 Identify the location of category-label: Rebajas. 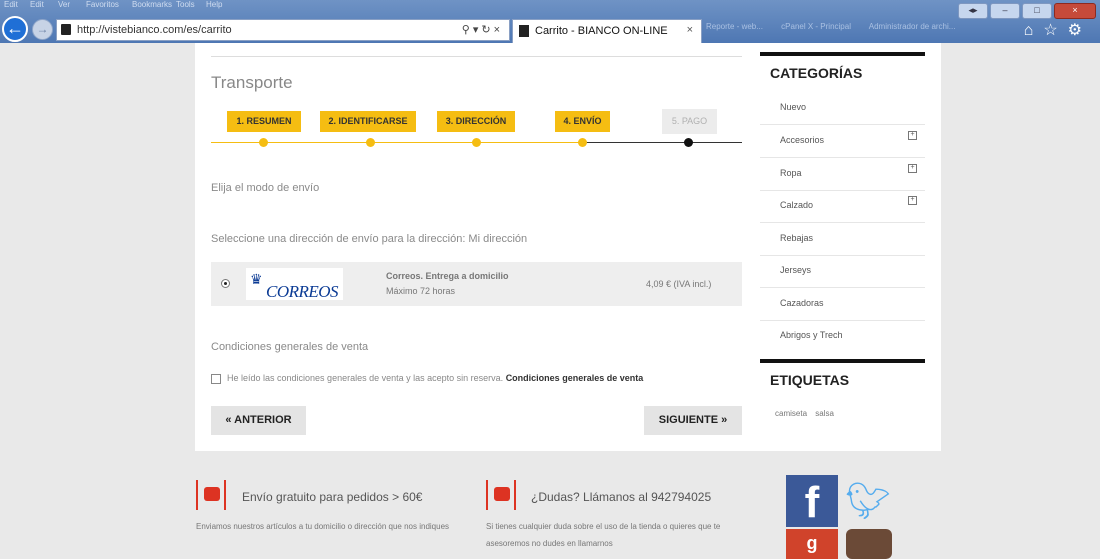
(796, 238).